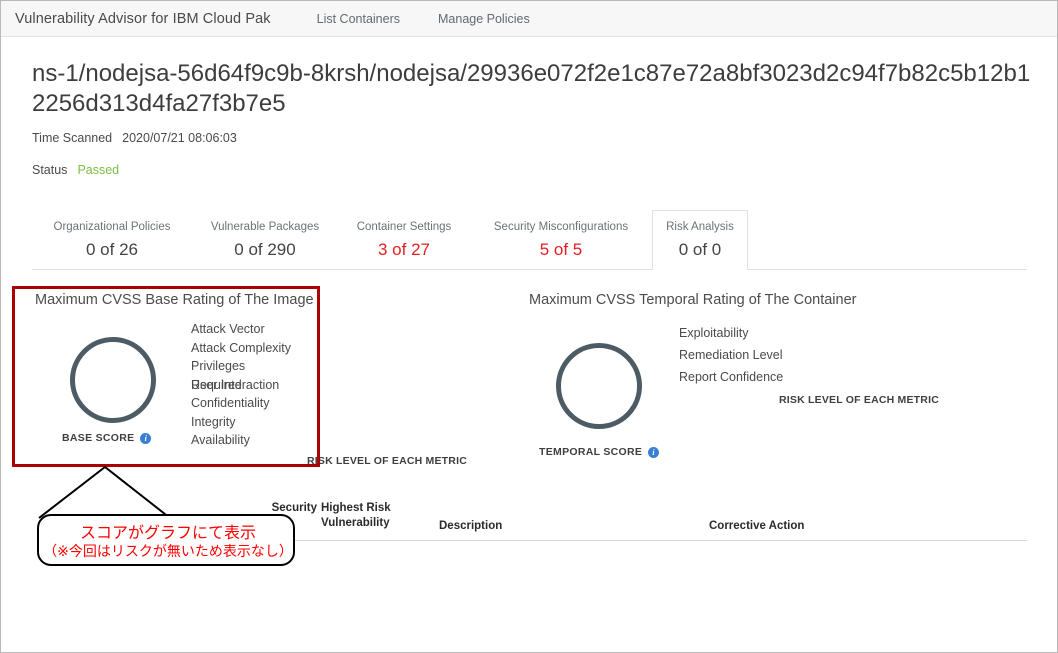 The image size is (1058, 653). What do you see at coordinates (561, 227) in the screenshot?
I see `tab-label: Security Misconfigurations` at bounding box center [561, 227].